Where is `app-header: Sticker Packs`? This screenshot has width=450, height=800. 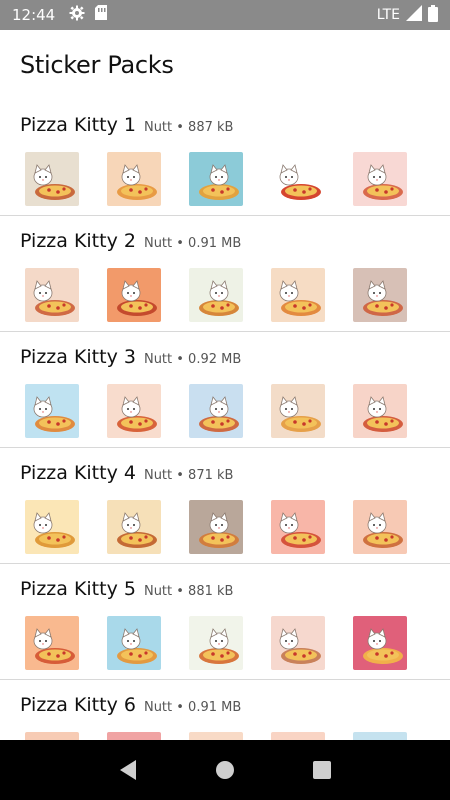 app-header: Sticker Packs is located at coordinates (225, 65).